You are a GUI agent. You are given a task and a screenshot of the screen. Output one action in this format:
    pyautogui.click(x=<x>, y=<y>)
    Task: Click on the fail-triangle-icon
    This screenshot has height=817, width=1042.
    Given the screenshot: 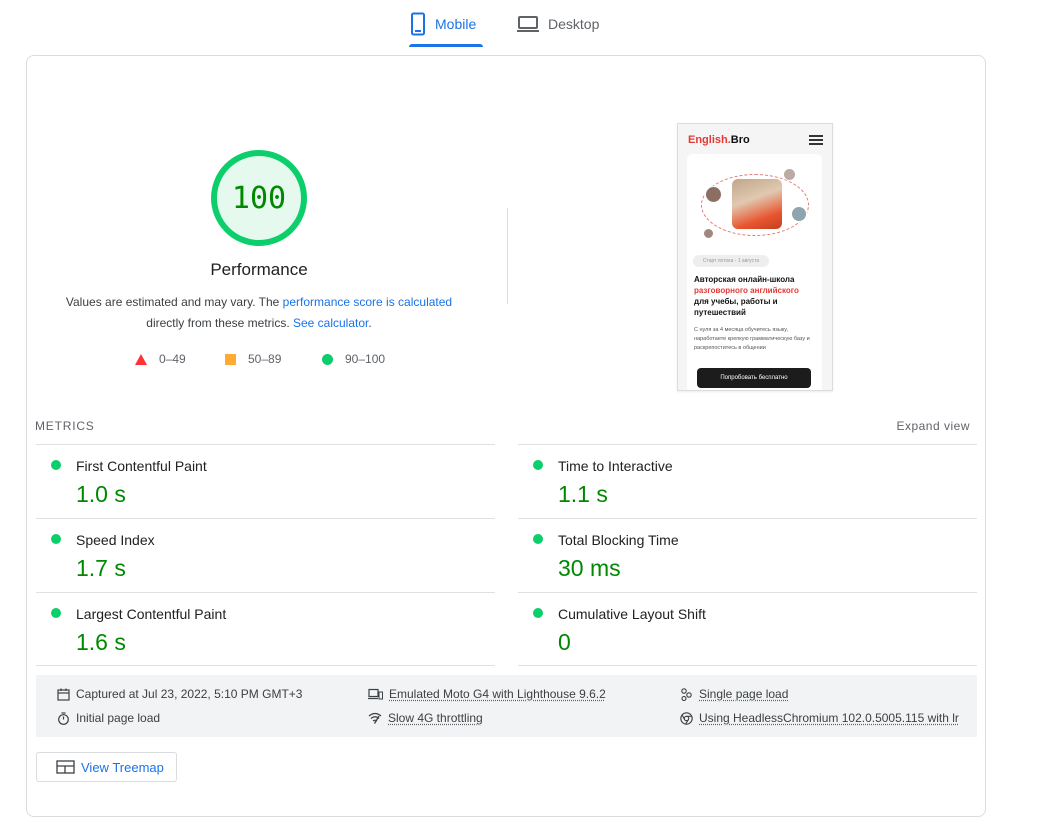 What is the action you would take?
    pyautogui.click(x=141, y=359)
    